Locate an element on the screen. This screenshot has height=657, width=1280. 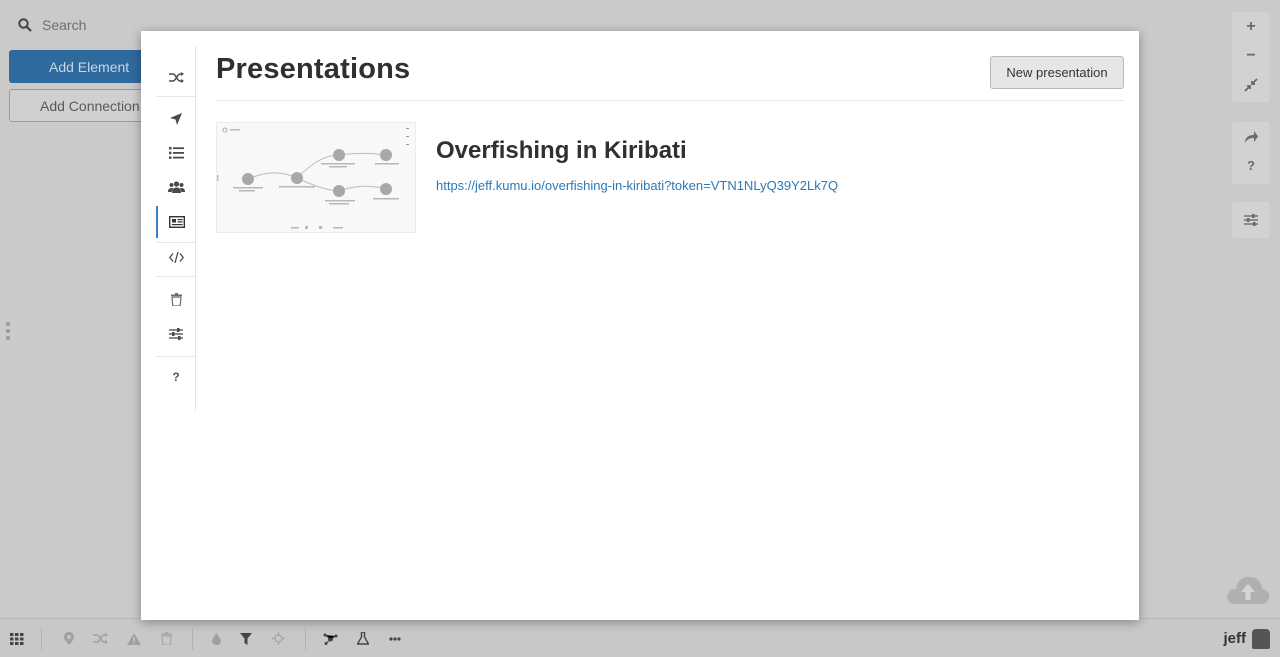
filter-button is located at coordinates (246, 638).